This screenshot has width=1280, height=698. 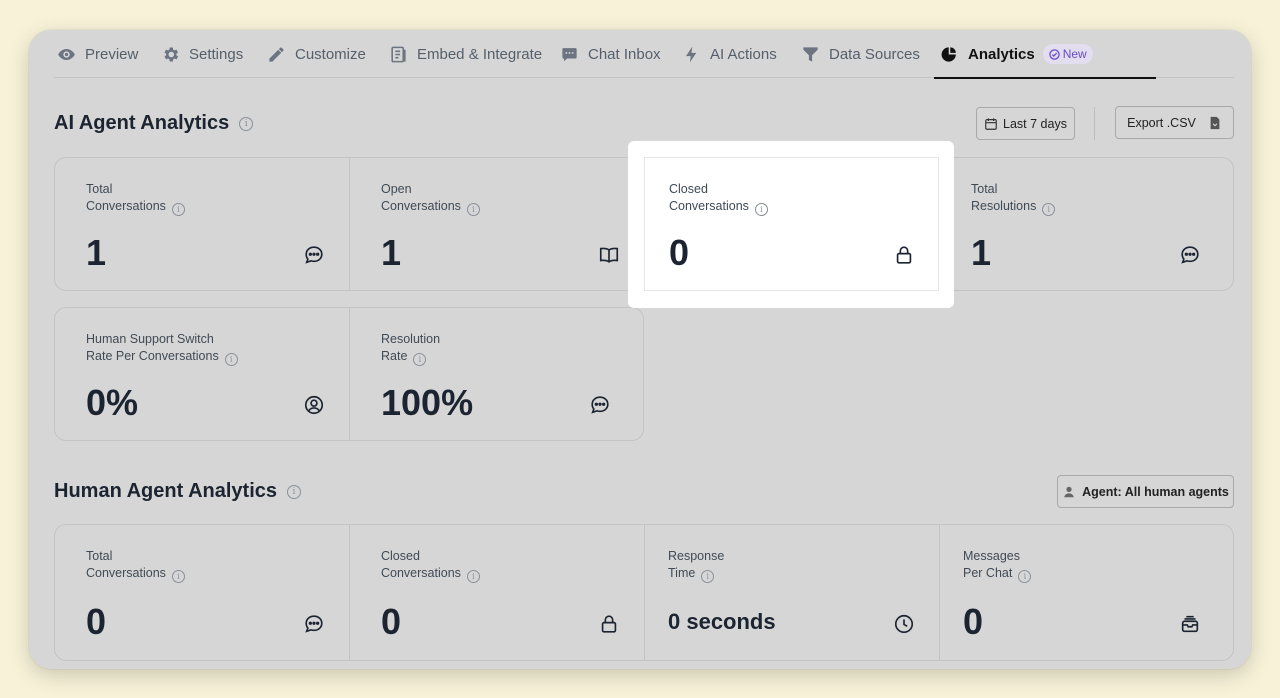 I want to click on export-csv-button: Export .CSV, so click(x=1174, y=122).